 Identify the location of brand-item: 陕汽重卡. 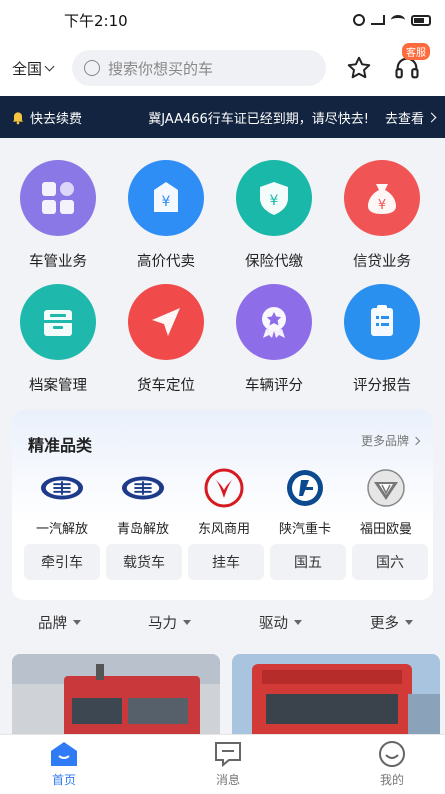
(305, 501).